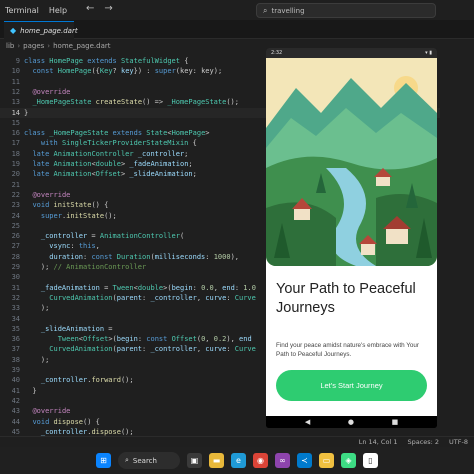 The height and width of the screenshot is (474, 474). What do you see at coordinates (15, 81) in the screenshot?
I see `line-number: 11` at bounding box center [15, 81].